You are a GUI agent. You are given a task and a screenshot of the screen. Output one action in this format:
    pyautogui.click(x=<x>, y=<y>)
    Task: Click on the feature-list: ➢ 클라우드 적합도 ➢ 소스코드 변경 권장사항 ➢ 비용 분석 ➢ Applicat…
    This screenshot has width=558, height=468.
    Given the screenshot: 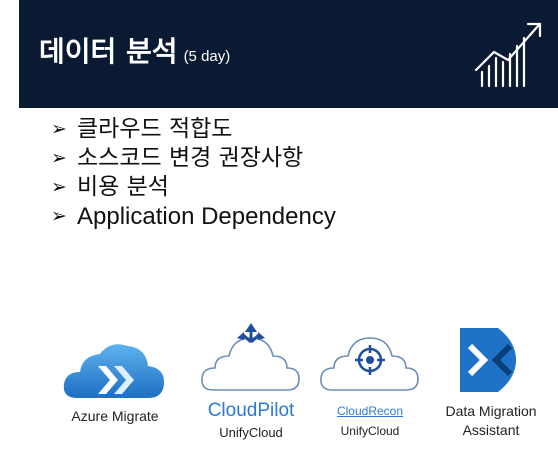 What is the action you would take?
    pyautogui.click(x=193, y=173)
    